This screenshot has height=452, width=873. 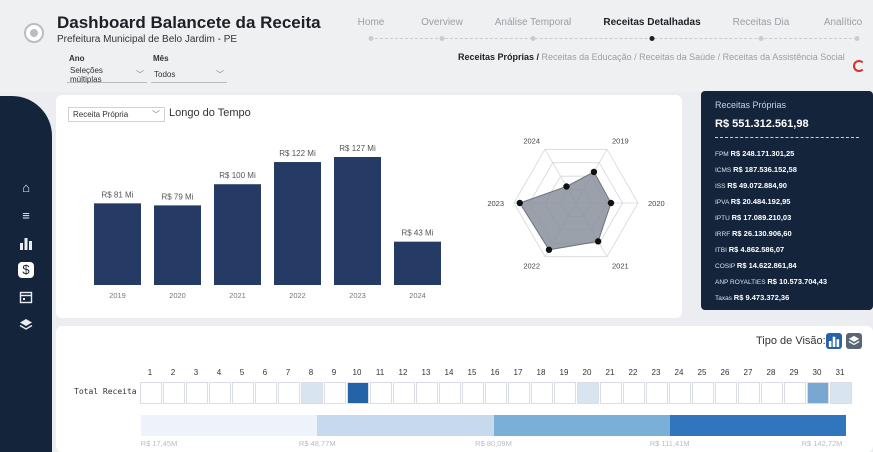 I want to click on day-label: 29, so click(x=794, y=372).